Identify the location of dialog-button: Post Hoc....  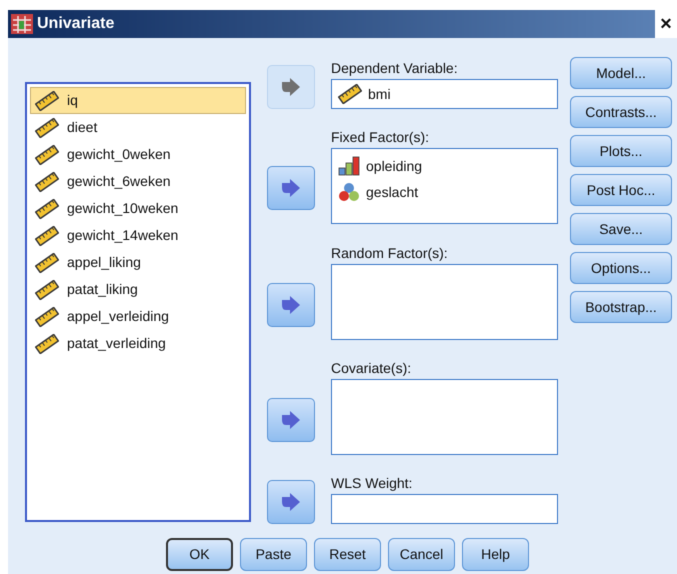
(621, 190).